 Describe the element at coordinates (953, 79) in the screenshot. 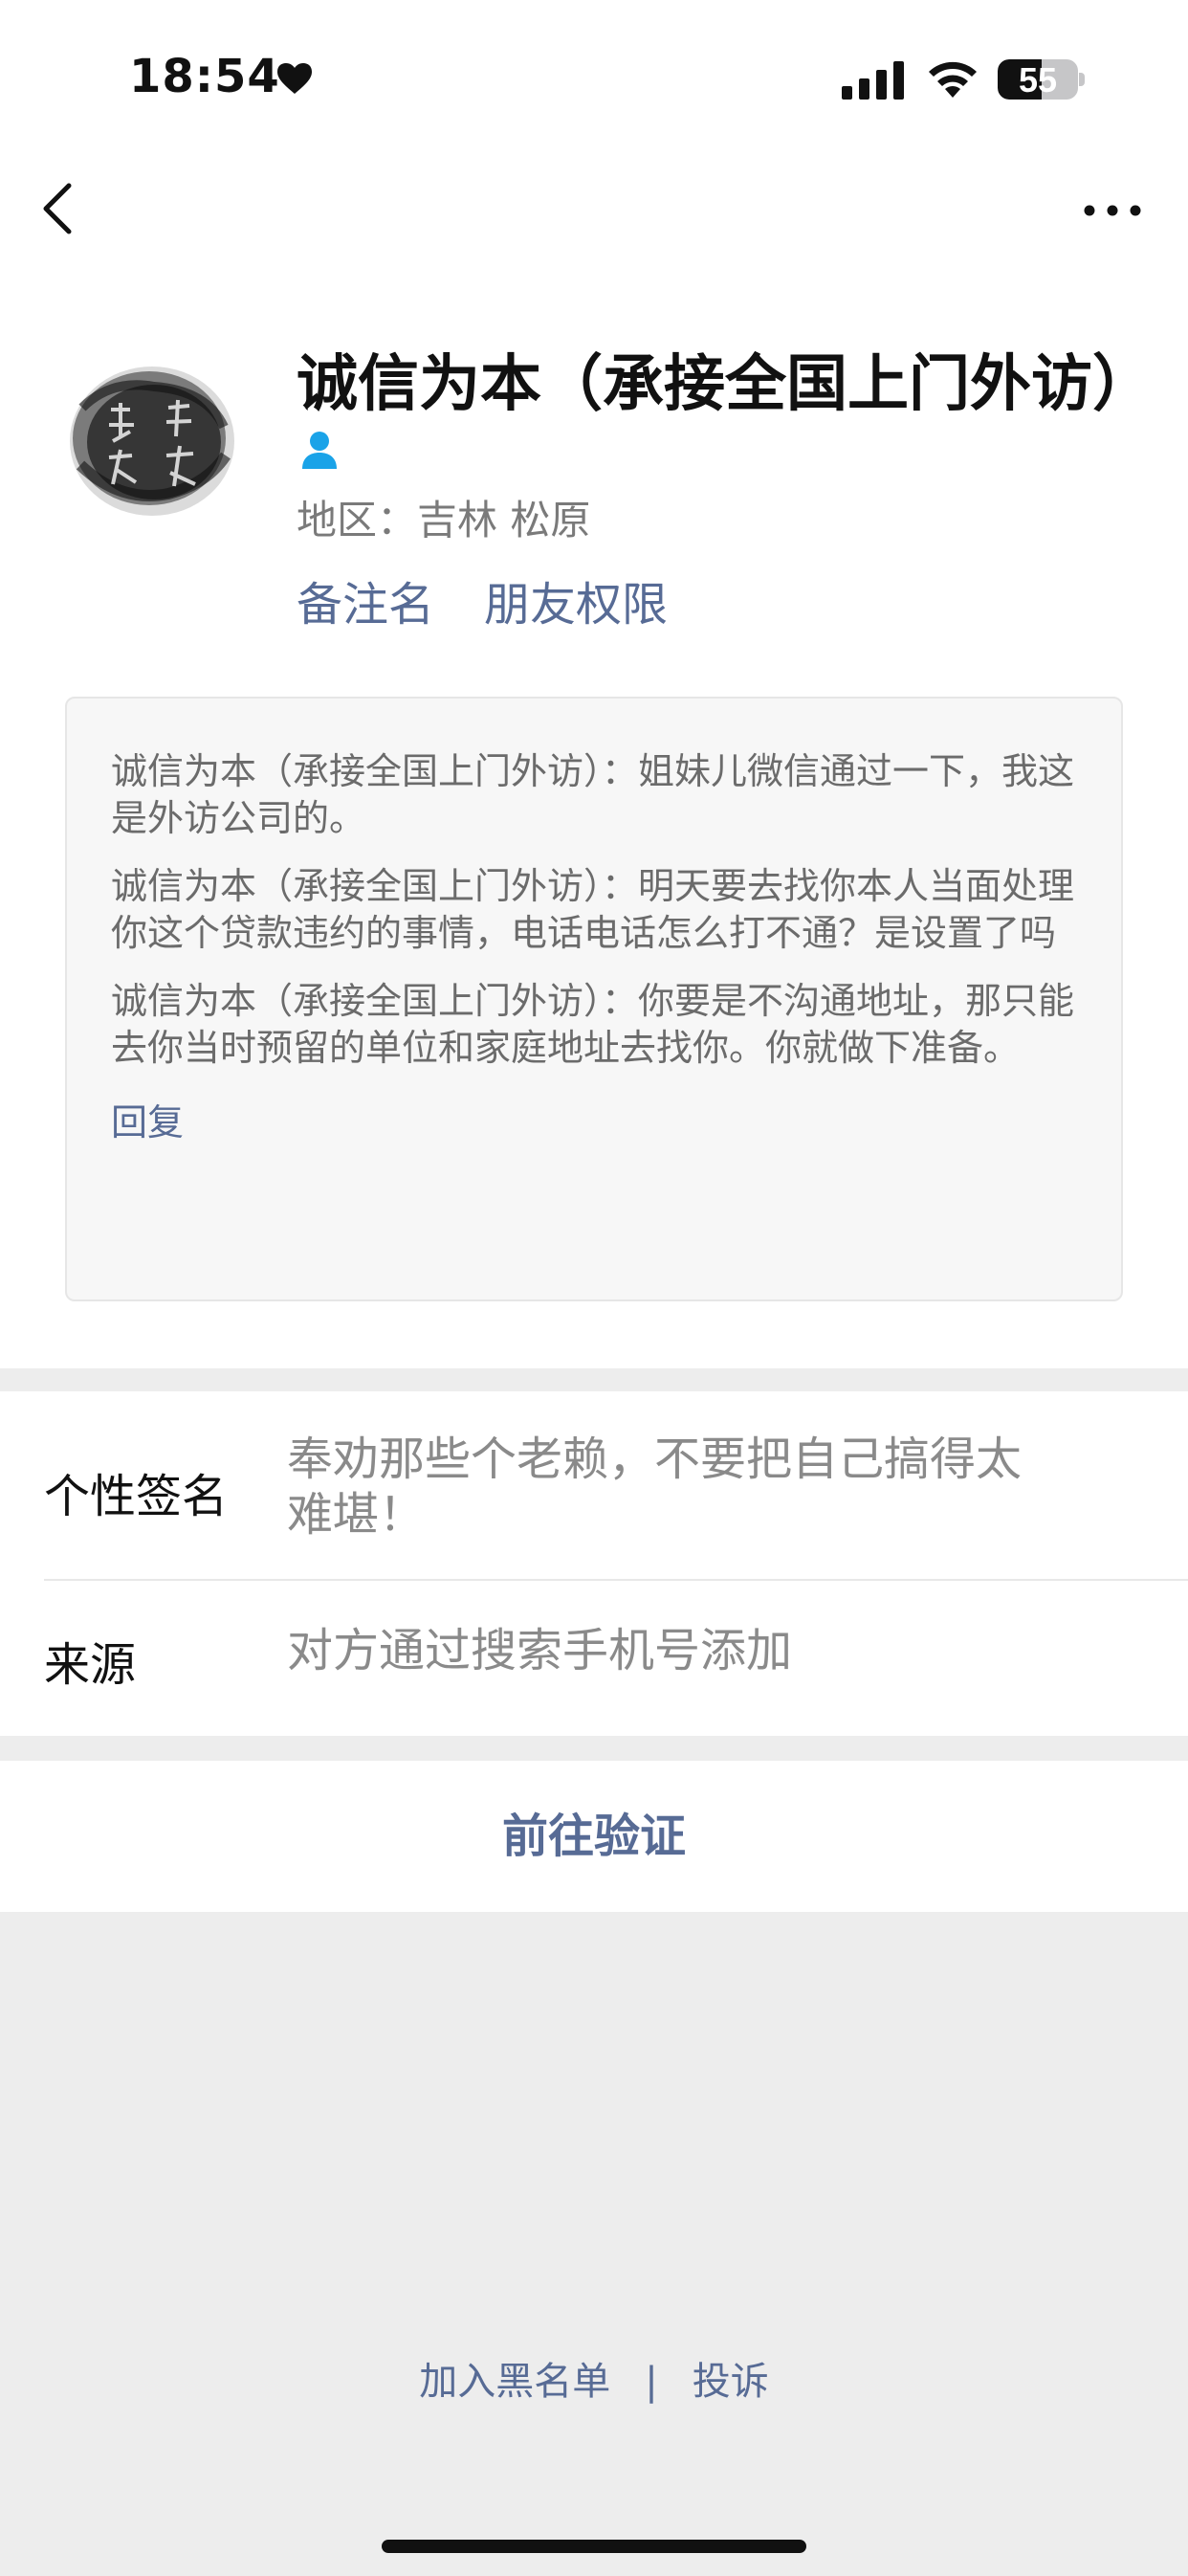

I see `wifi-icon` at that location.